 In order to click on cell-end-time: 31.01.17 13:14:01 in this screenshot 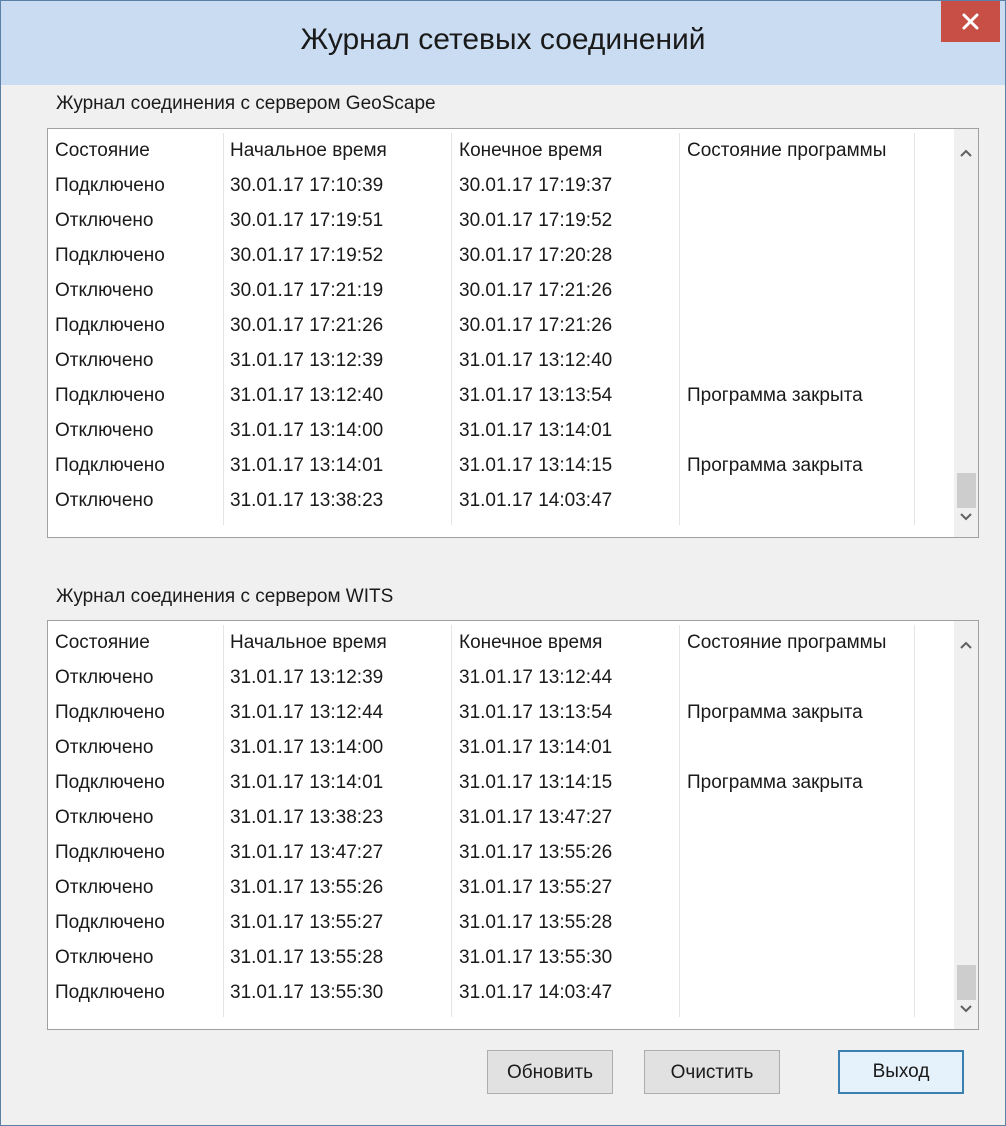, I will do `click(536, 430)`.